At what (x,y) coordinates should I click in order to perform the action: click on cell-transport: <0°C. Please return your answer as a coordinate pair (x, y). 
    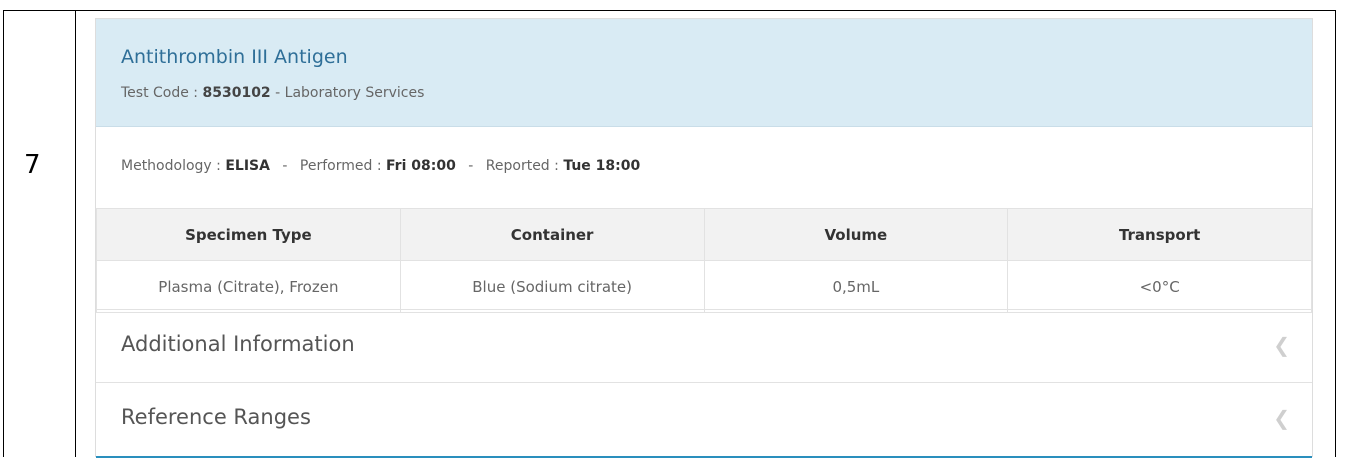
    Looking at the image, I should click on (1159, 286).